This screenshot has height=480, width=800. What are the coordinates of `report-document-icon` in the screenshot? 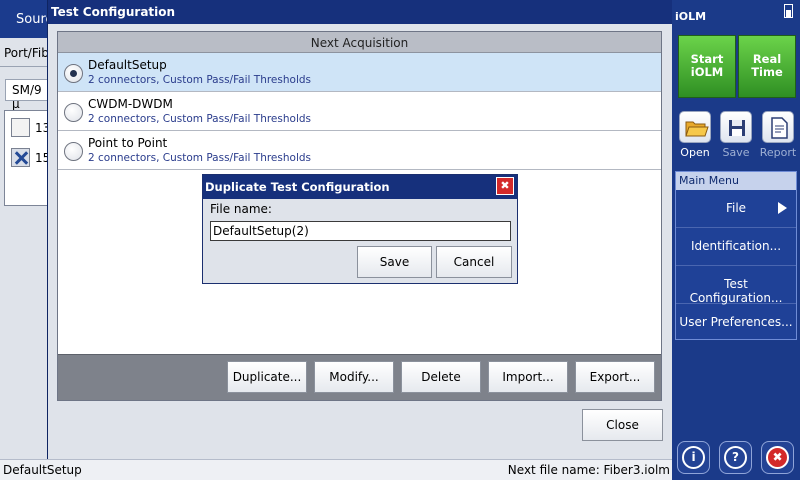 It's located at (778, 127).